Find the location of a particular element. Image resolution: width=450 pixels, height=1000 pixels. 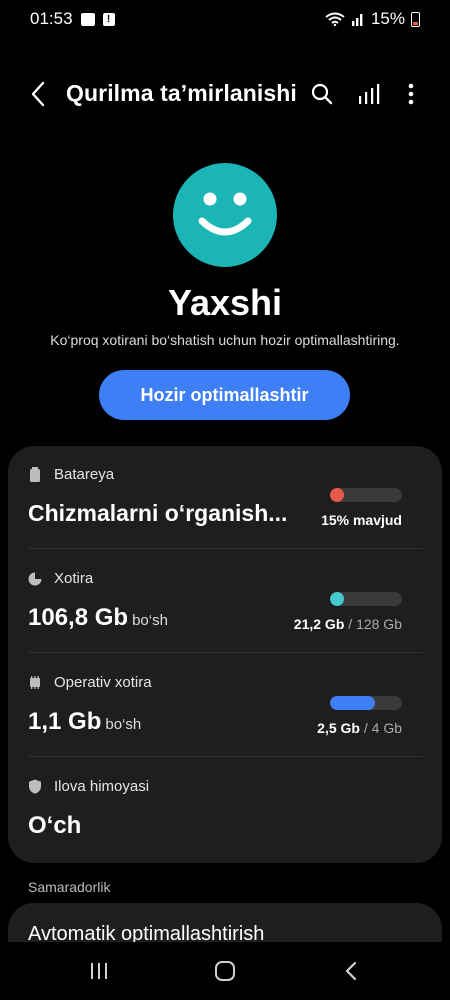

search-icon is located at coordinates (322, 94).